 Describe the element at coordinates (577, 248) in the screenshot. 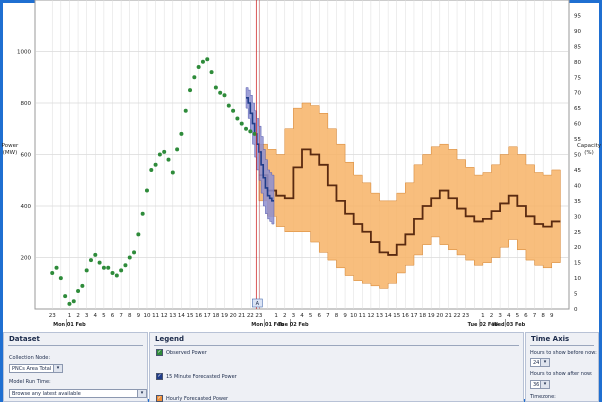

I see `y2-tick-label: 20` at that location.